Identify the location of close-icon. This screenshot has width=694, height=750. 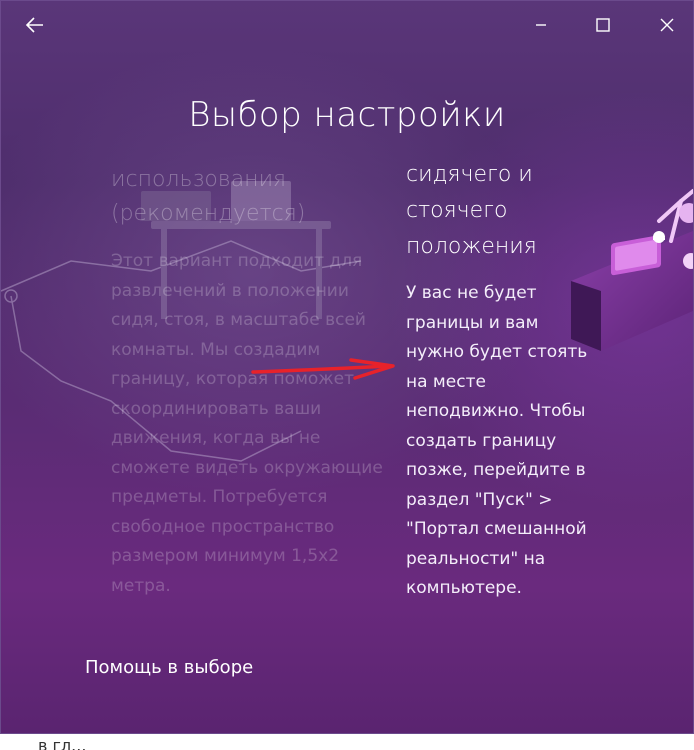
(667, 25).